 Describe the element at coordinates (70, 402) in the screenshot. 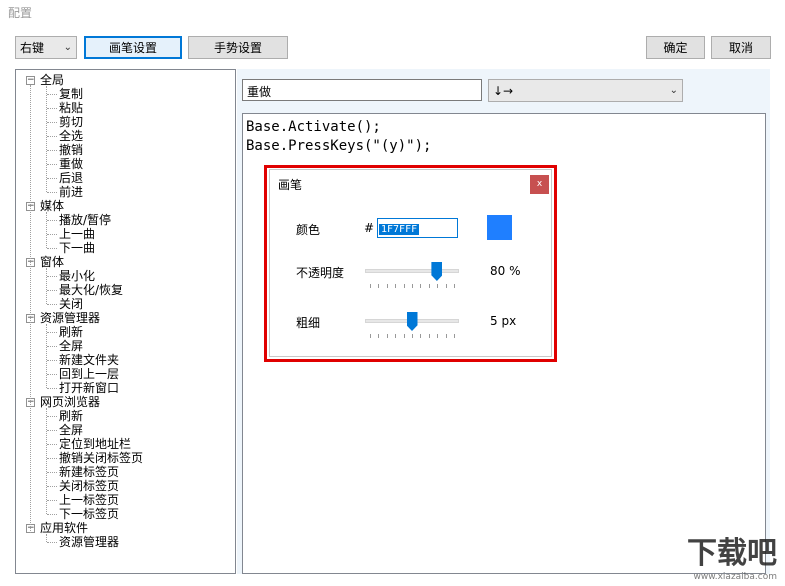

I see `tree-group: 网页浏览器` at that location.